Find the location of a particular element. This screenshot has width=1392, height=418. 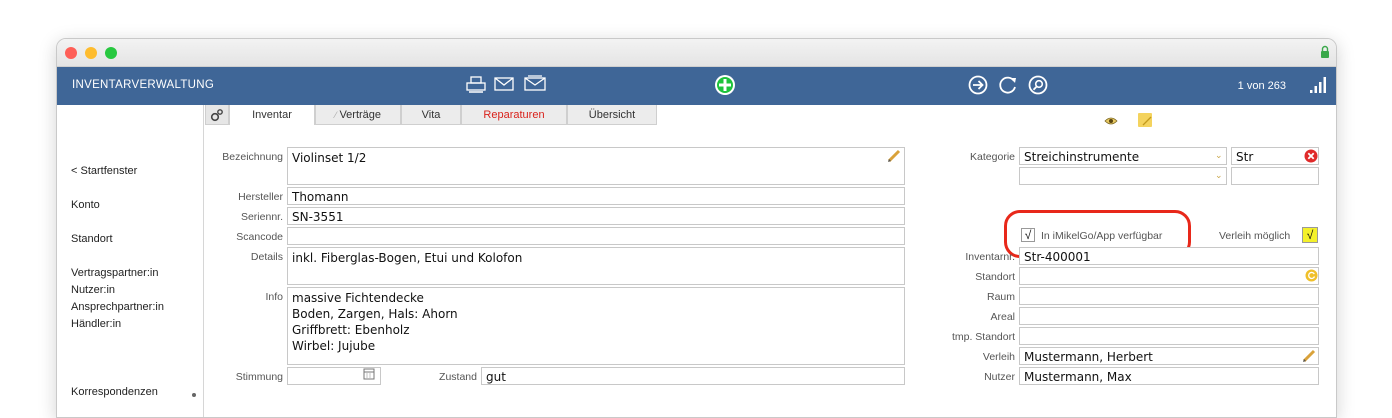

tab-settings is located at coordinates (217, 115).